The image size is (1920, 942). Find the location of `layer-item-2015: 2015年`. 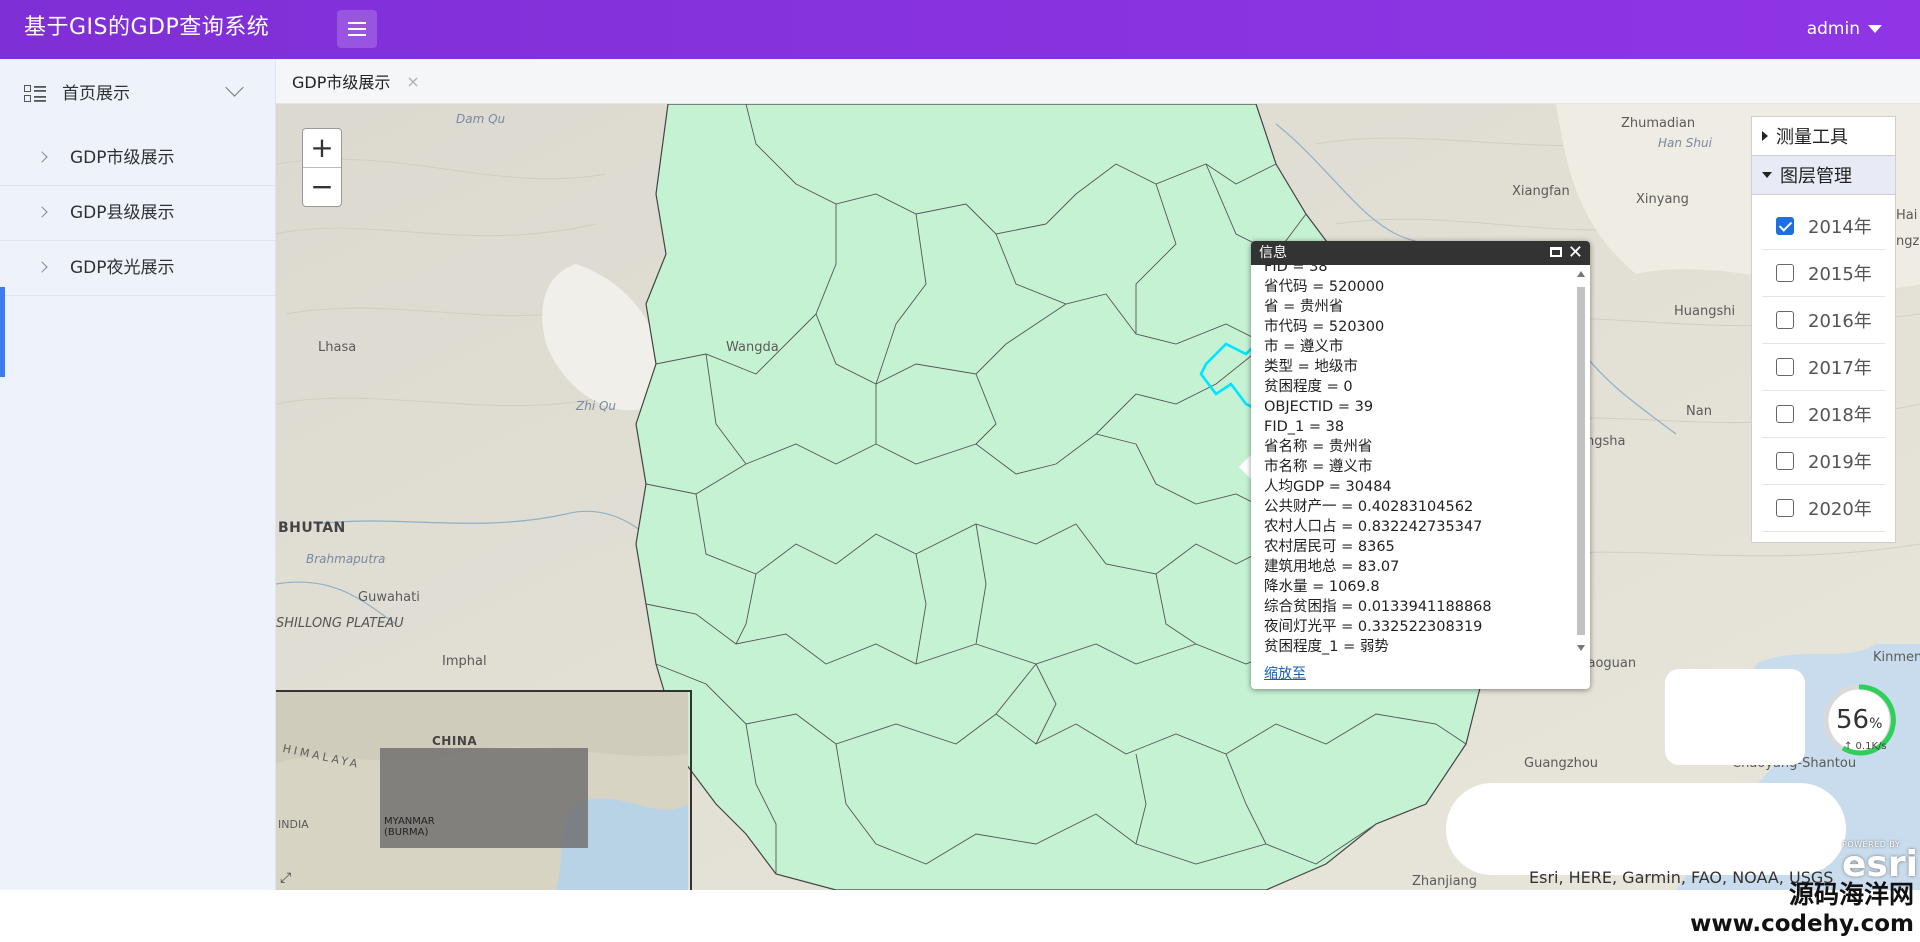

layer-item-2015: 2015年 is located at coordinates (1823, 273).